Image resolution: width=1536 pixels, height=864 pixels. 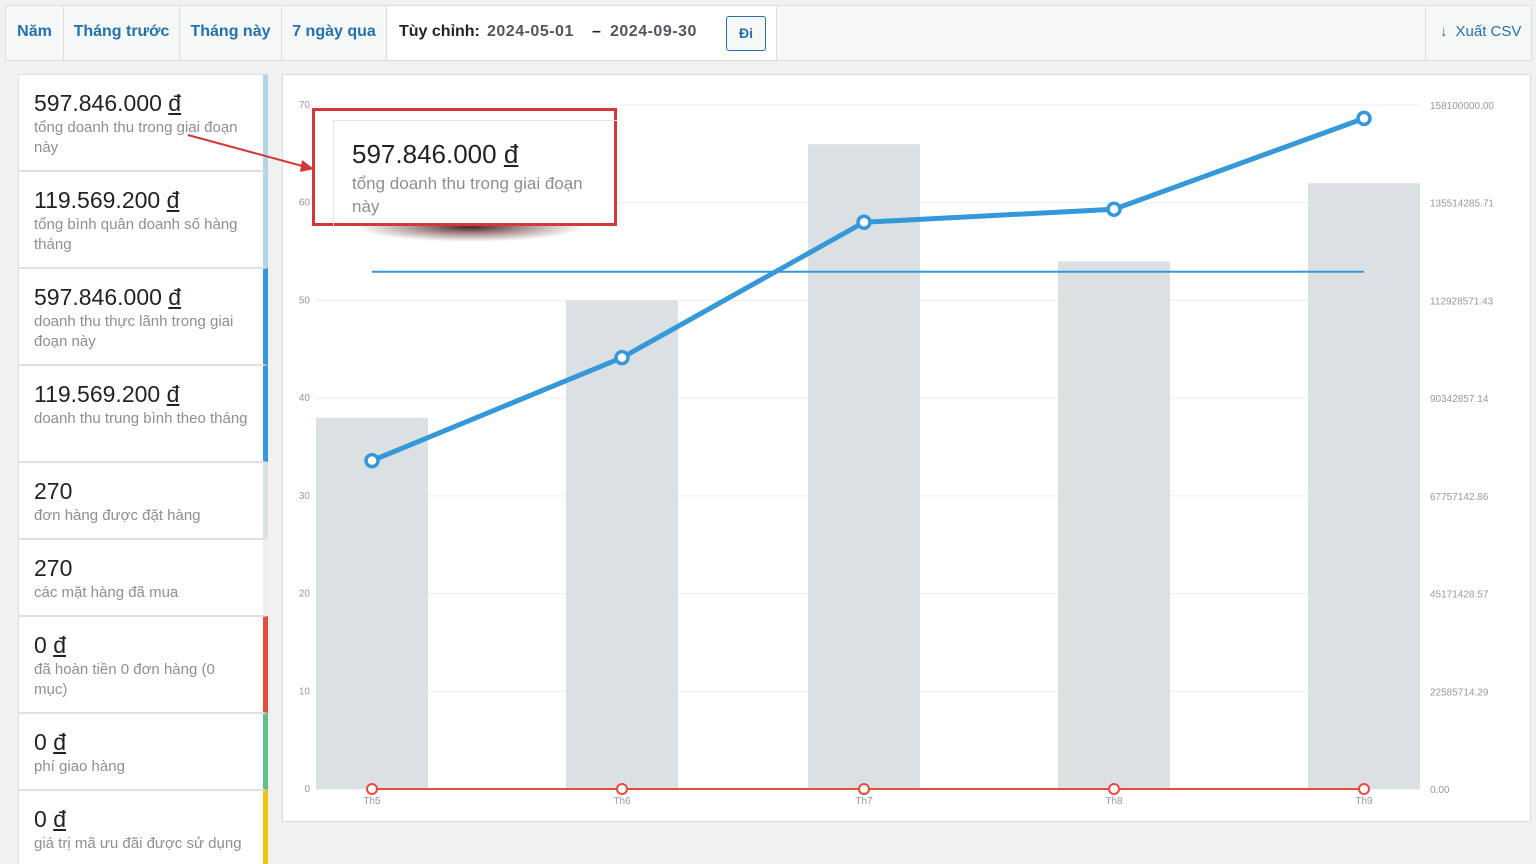 I want to click on y-tick-label: 40, so click(x=305, y=398).